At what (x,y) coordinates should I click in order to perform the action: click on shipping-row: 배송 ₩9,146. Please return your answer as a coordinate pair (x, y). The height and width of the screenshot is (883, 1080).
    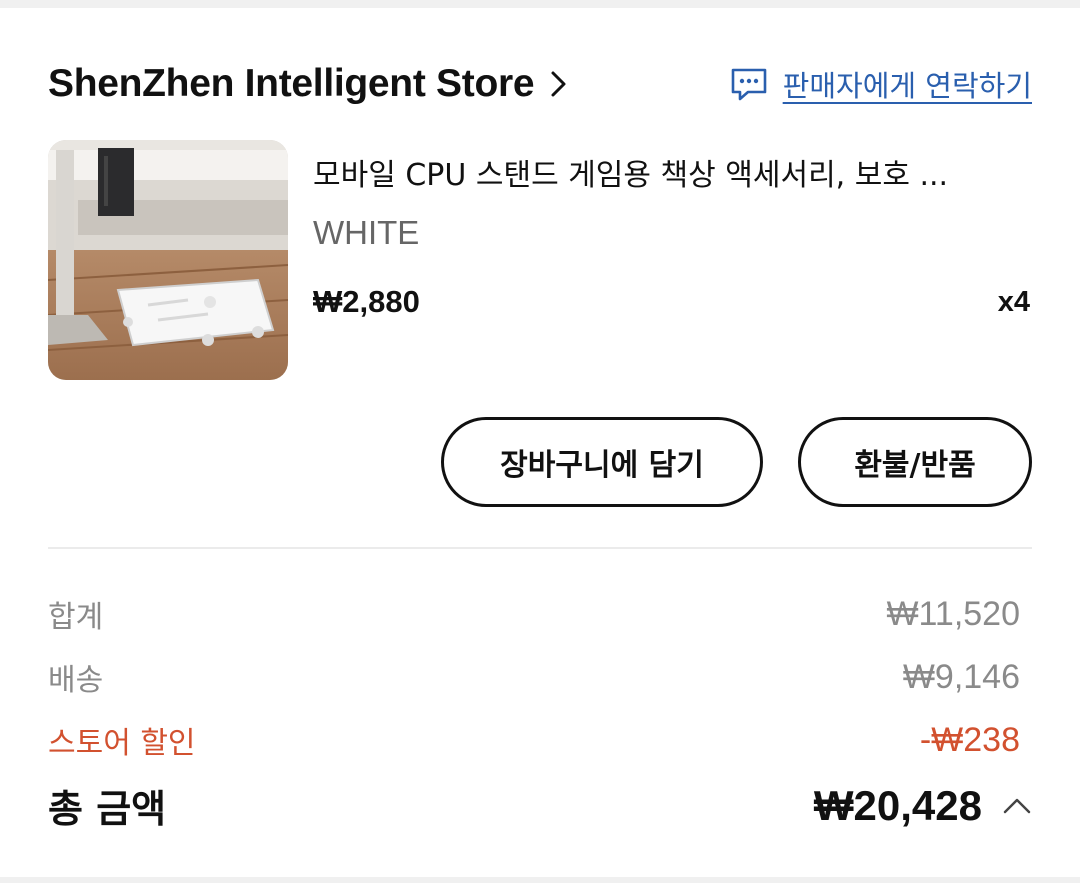
    Looking at the image, I should click on (534, 677).